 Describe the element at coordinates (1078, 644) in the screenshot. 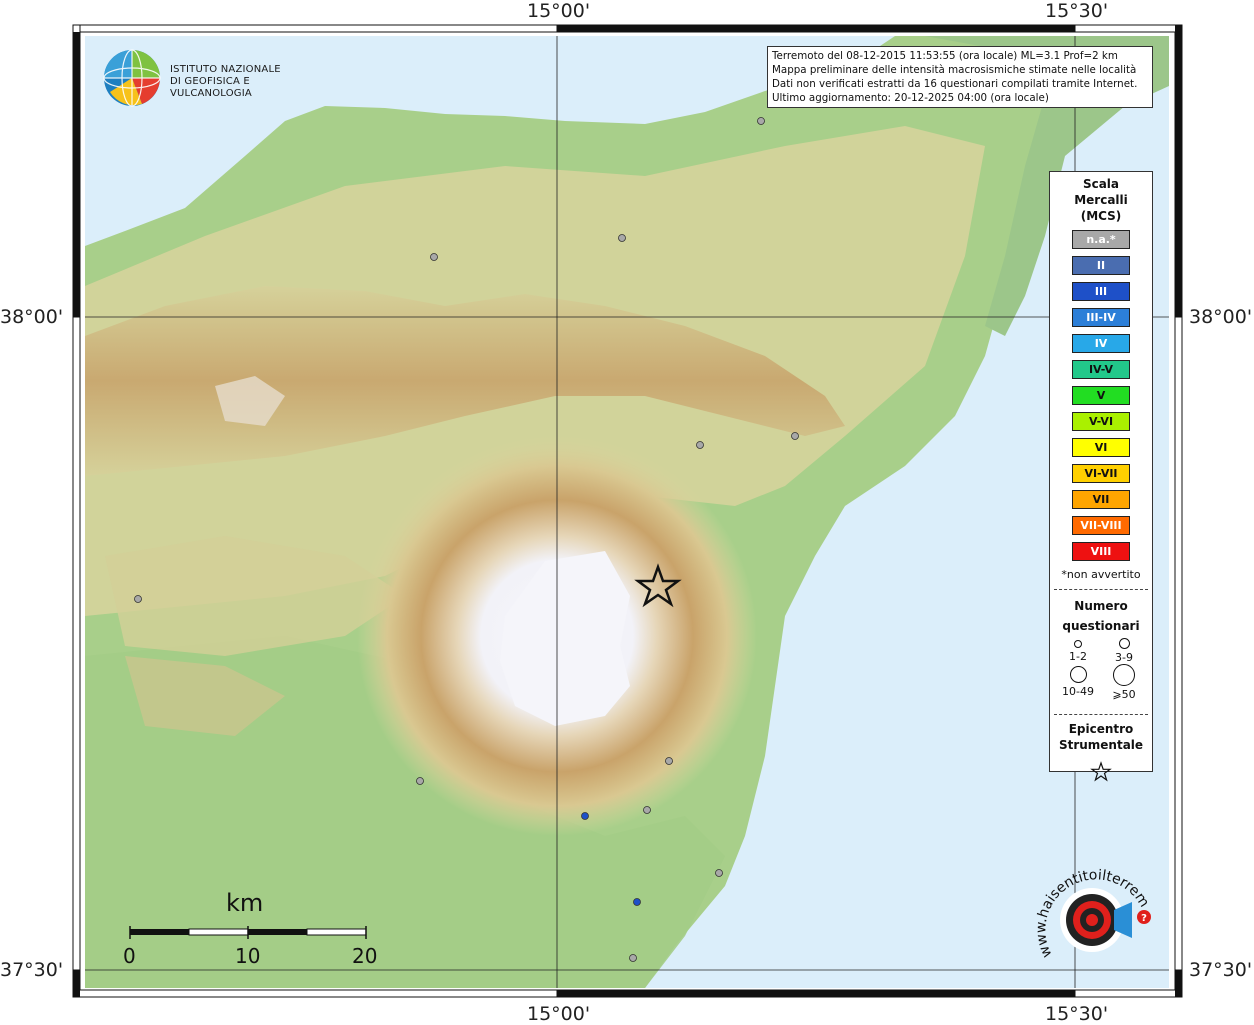

I see `q-circle-small-icon` at that location.